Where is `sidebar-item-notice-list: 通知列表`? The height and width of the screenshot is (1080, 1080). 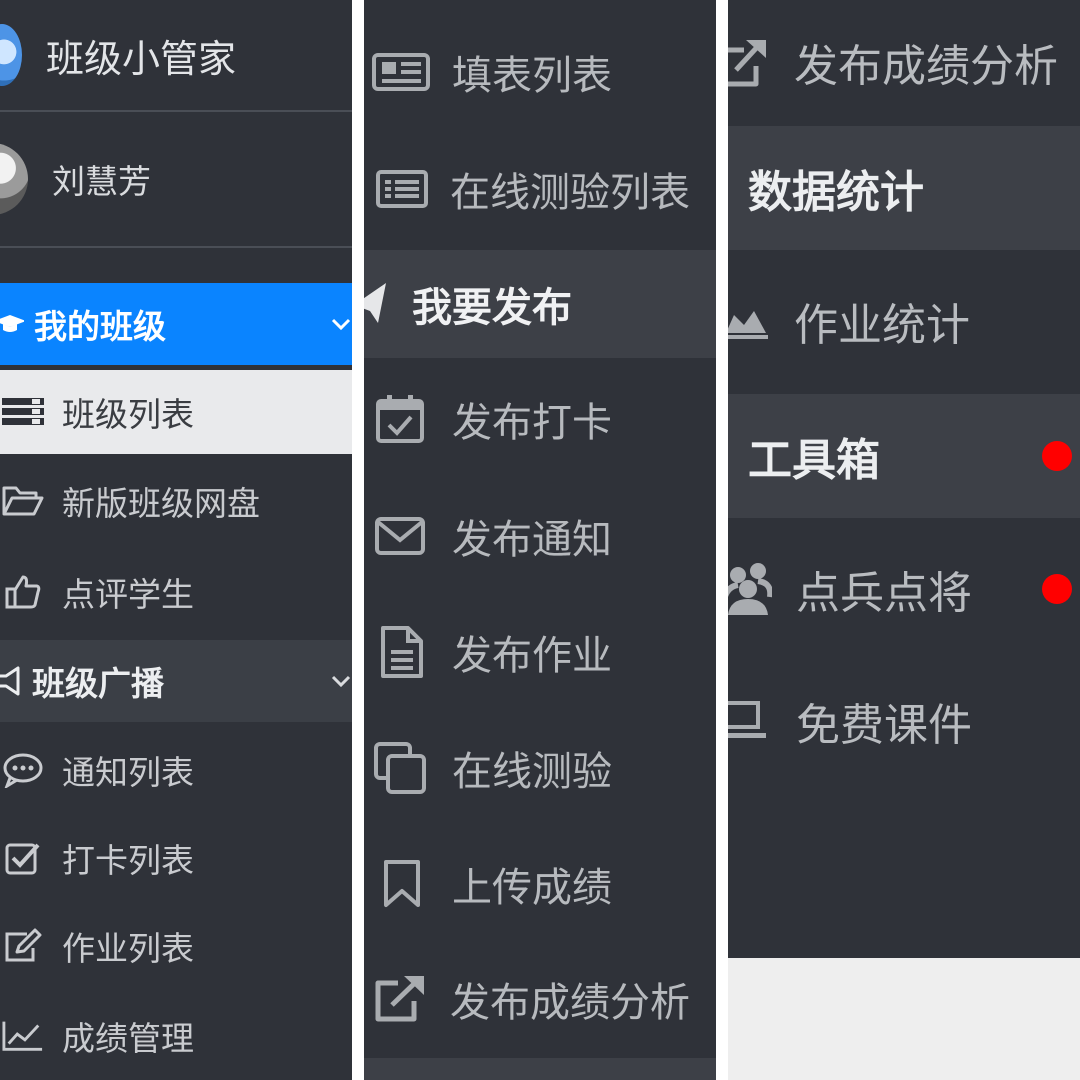 sidebar-item-notice-list: 通知列表 is located at coordinates (176, 770).